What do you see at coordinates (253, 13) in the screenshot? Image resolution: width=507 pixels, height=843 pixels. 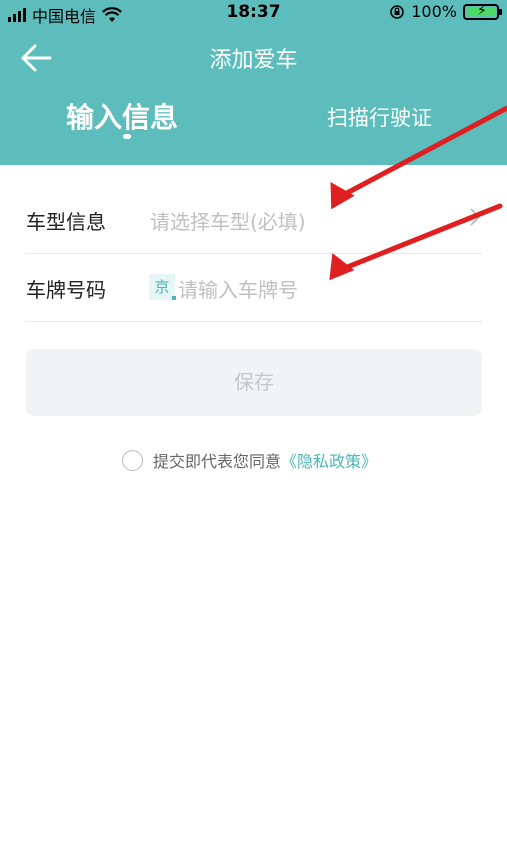 I see `status-bar: 中国电信 18:37 100% ⚡` at bounding box center [253, 13].